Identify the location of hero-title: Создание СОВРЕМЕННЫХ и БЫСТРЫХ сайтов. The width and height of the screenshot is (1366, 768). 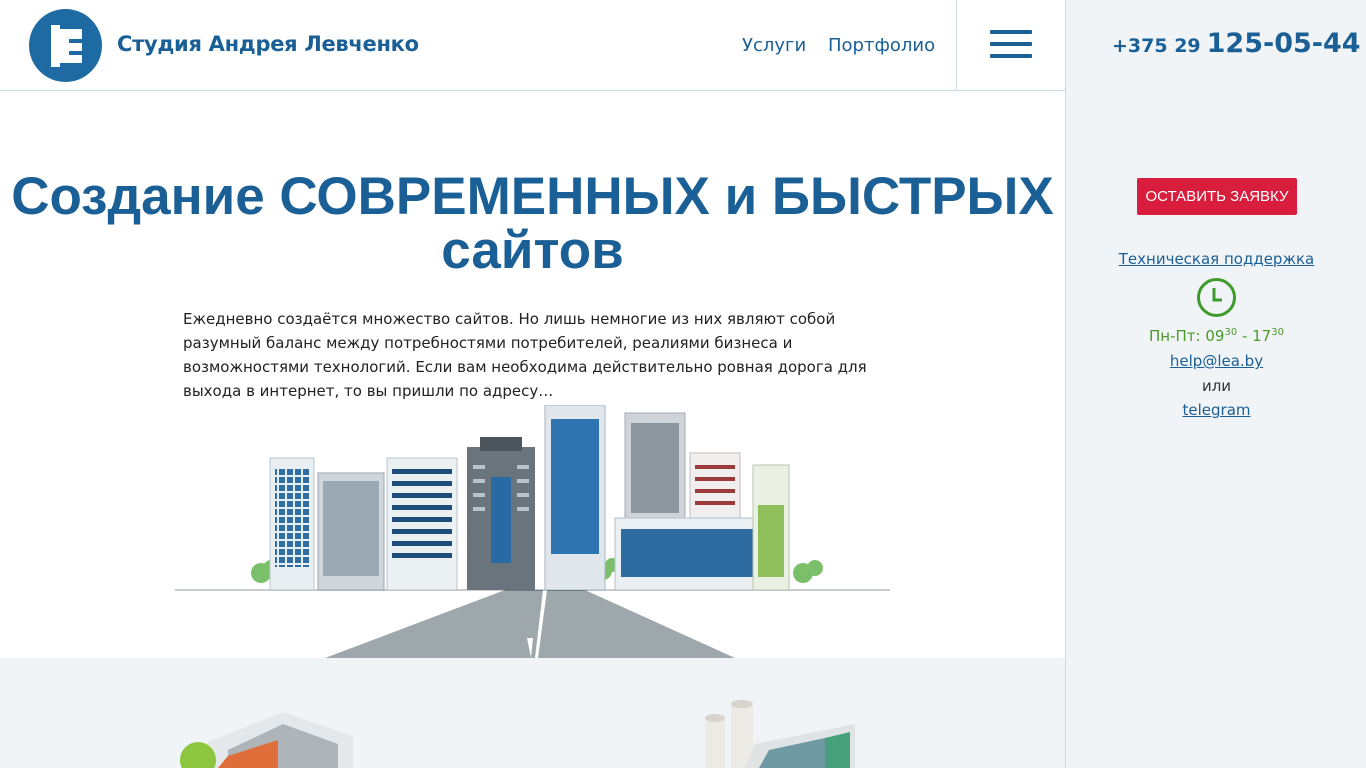
(532, 223).